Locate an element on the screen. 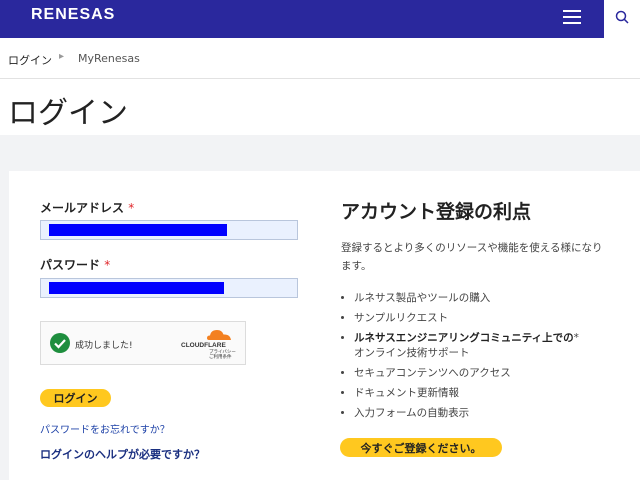 The image size is (640, 480). search-button is located at coordinates (622, 19).